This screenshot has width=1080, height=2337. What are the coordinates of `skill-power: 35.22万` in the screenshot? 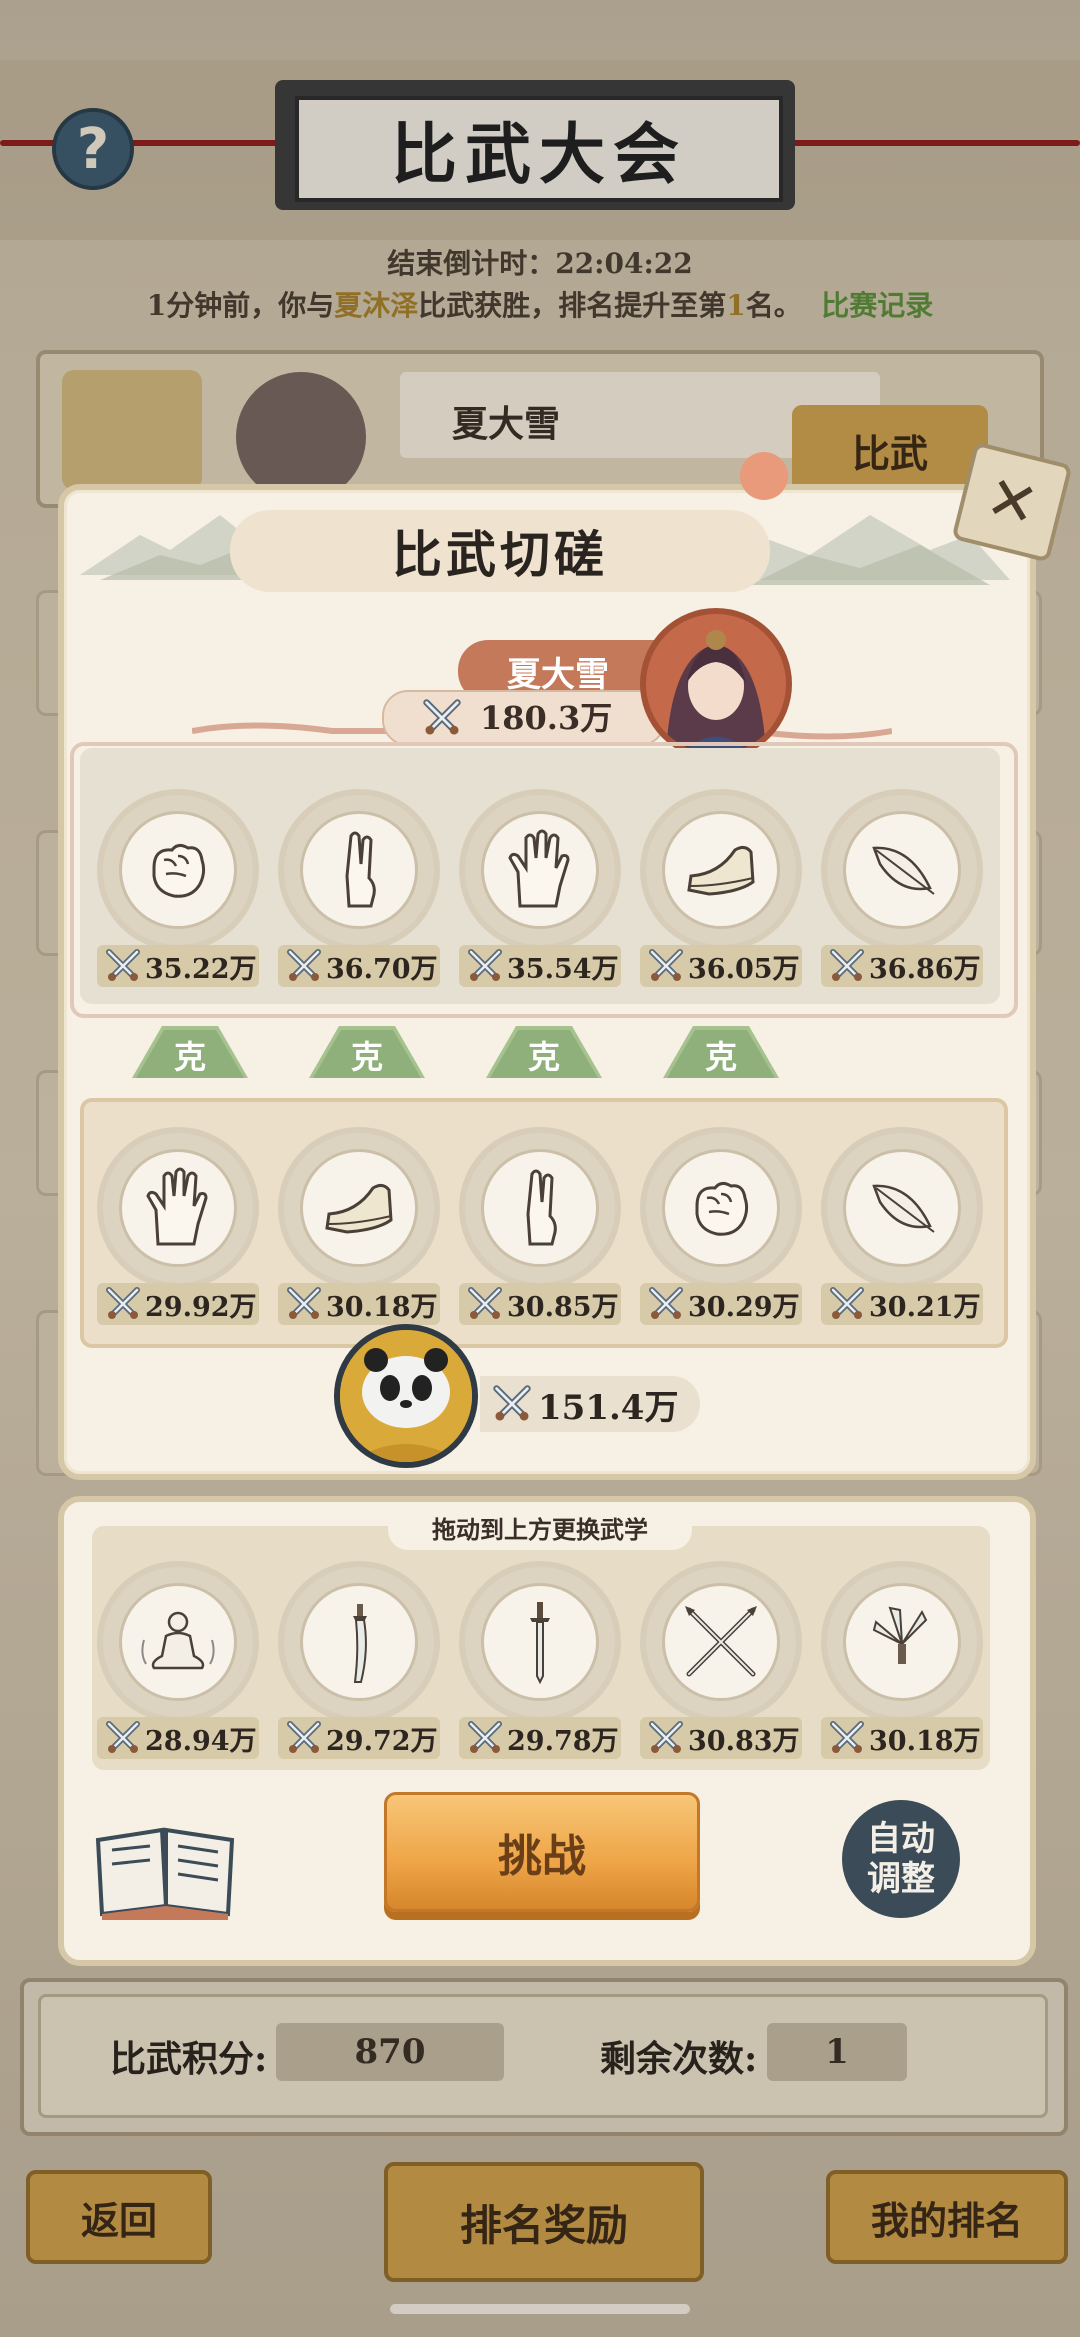 It's located at (201, 969).